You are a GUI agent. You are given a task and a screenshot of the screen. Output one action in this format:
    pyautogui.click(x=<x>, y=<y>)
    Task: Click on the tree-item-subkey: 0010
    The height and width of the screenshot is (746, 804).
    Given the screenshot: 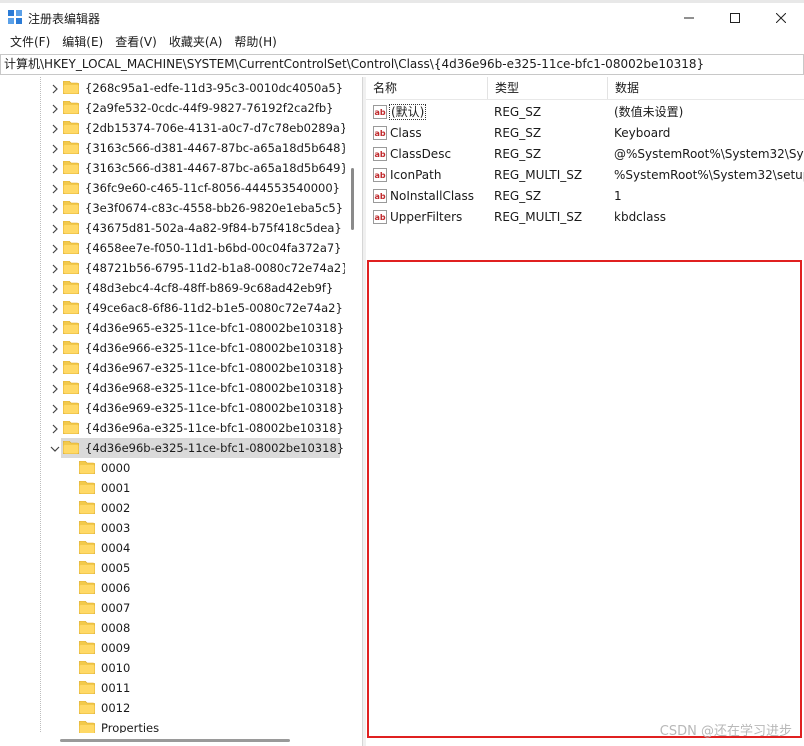 What is the action you would take?
    pyautogui.click(x=172, y=668)
    